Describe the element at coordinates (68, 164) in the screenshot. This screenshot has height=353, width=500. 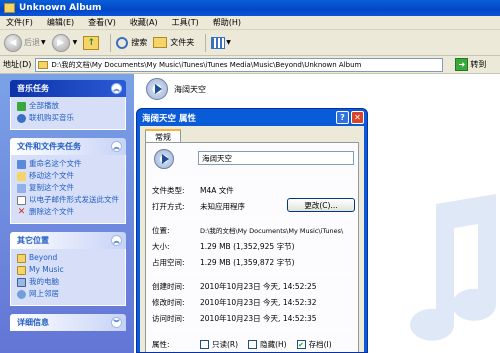
I see `rename-file-link: 重命名这个文件` at that location.